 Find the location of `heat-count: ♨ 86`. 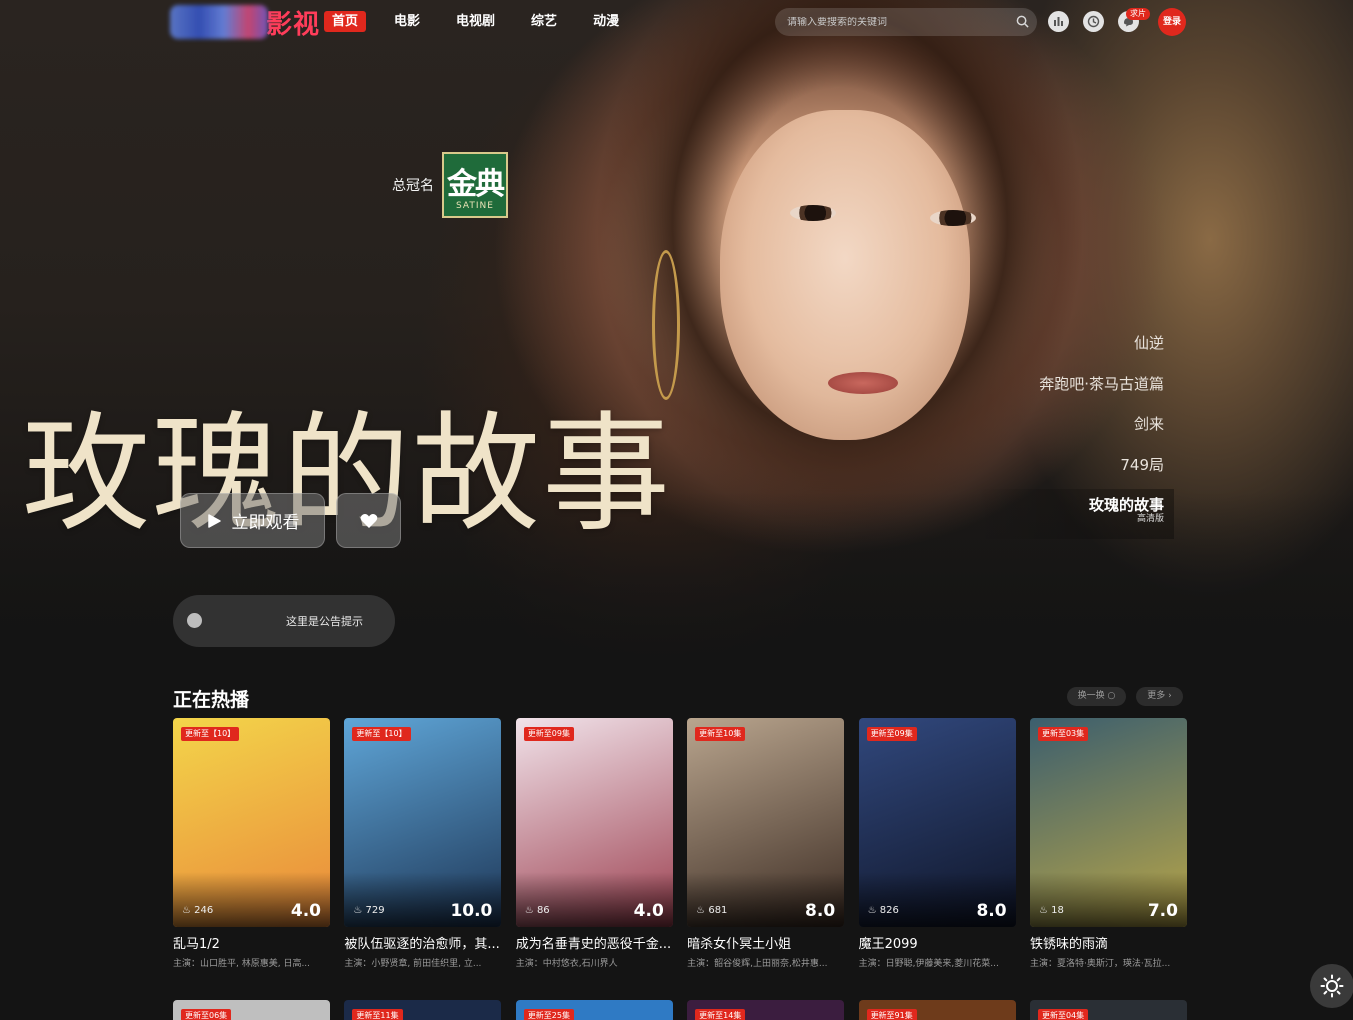

heat-count: ♨ 86 is located at coordinates (537, 910).